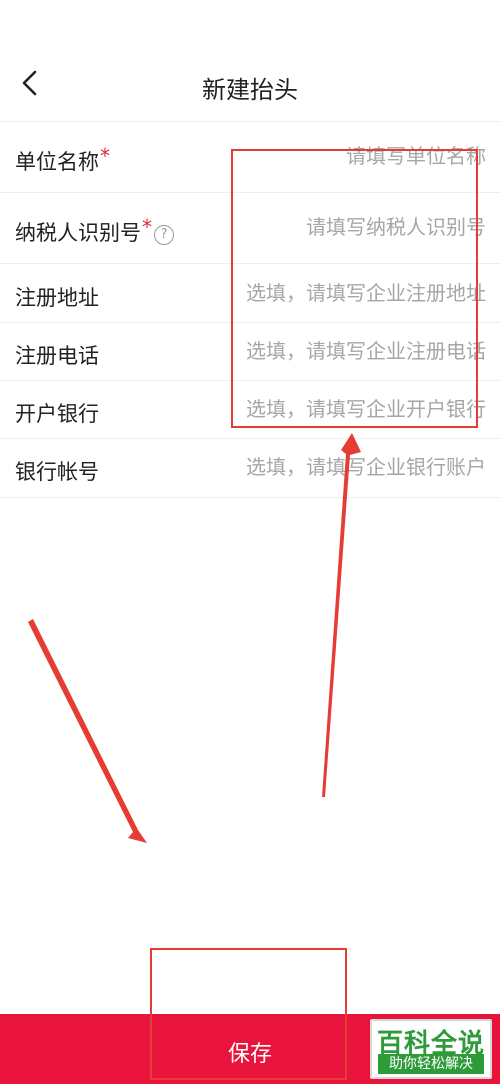 The image size is (500, 1084). What do you see at coordinates (336, 227) in the screenshot?
I see `taxpayer-id-input` at bounding box center [336, 227].